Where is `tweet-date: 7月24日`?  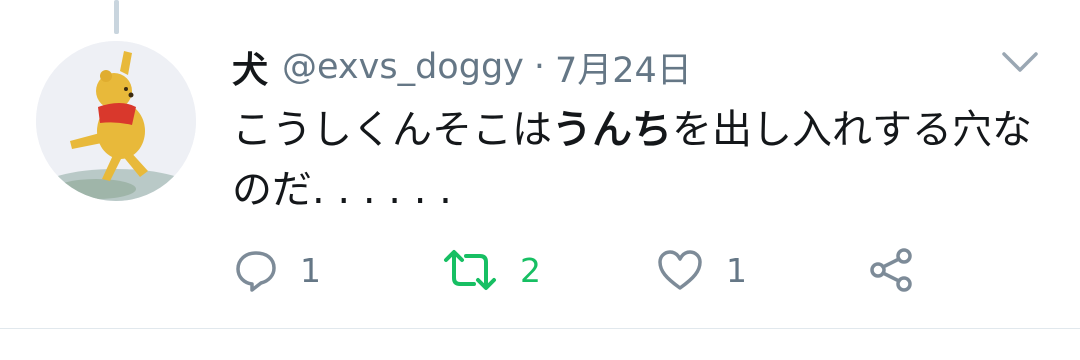
tweet-date: 7月24日 is located at coordinates (623, 67).